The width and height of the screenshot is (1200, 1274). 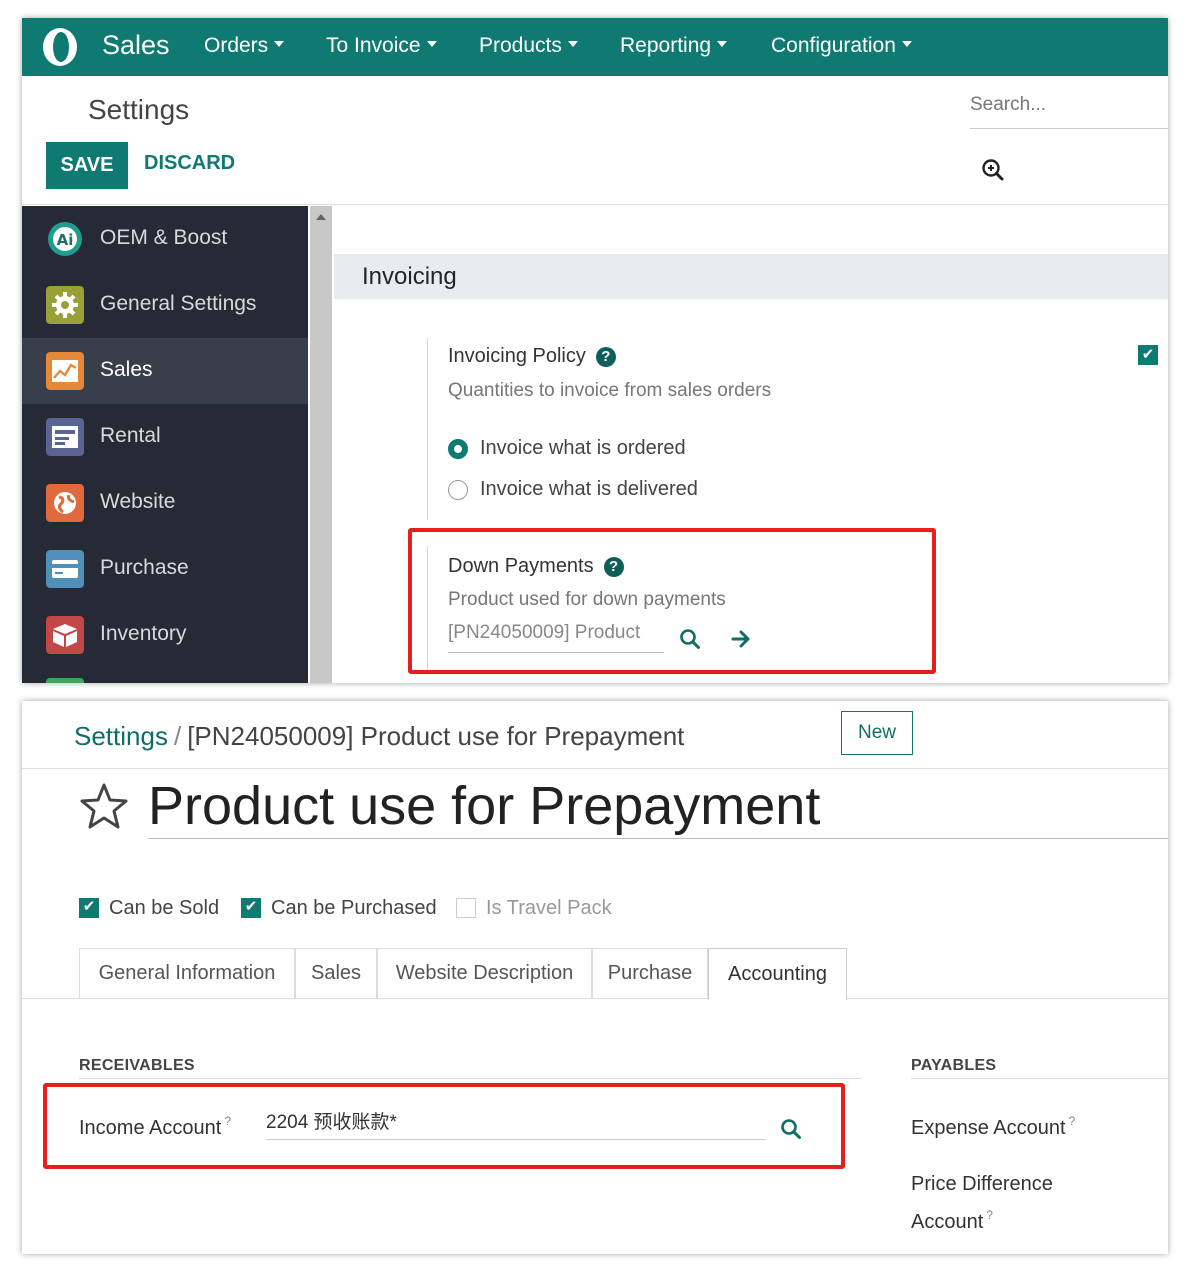 What do you see at coordinates (139, 109) in the screenshot?
I see `page-title: Settings` at bounding box center [139, 109].